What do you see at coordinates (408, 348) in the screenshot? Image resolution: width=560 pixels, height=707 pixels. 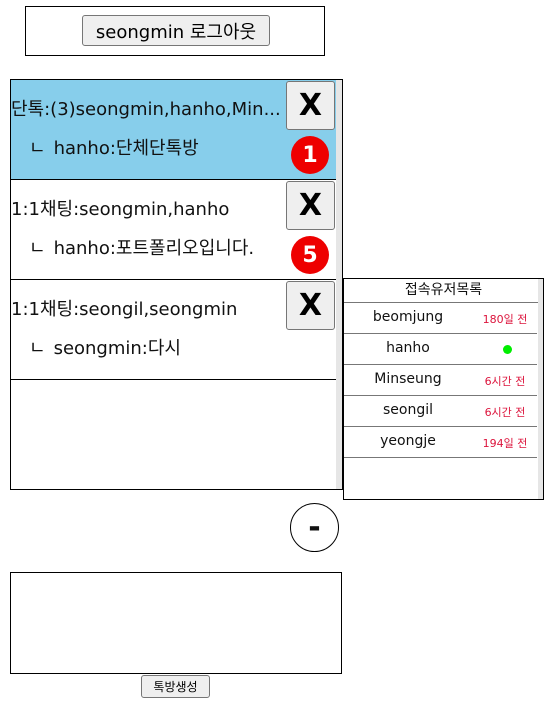 I see `user-name: hanho` at bounding box center [408, 348].